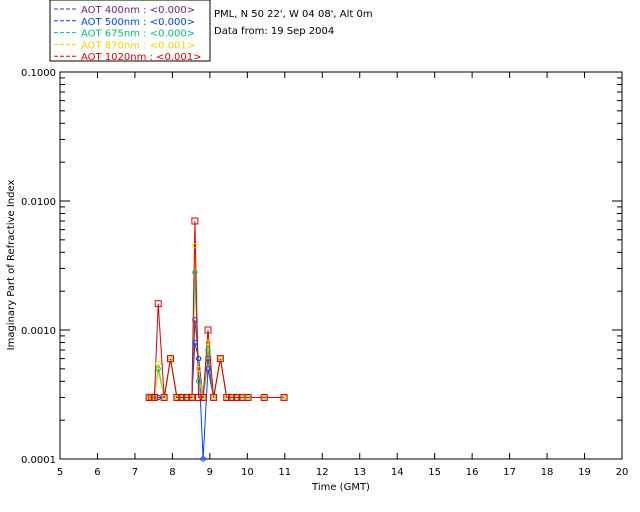 The height and width of the screenshot is (512, 640). Describe the element at coordinates (60, 472) in the screenshot. I see `x-tick-label: 5` at that location.